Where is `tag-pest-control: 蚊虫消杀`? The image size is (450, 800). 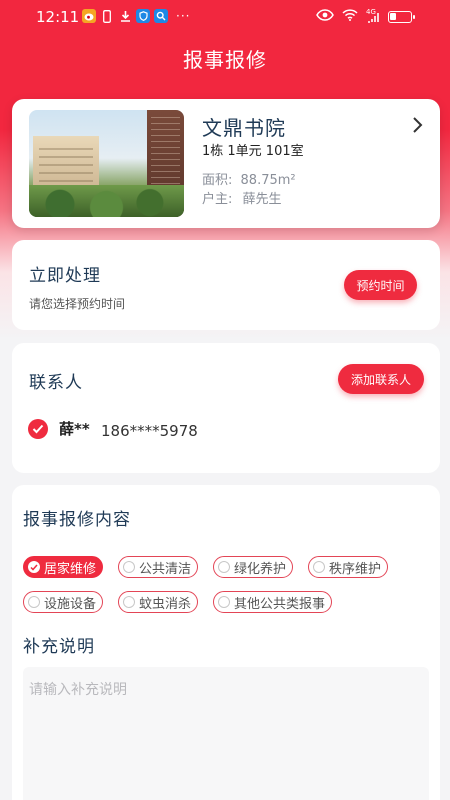
tag-pest-control: 蚊虫消杀 is located at coordinates (158, 602).